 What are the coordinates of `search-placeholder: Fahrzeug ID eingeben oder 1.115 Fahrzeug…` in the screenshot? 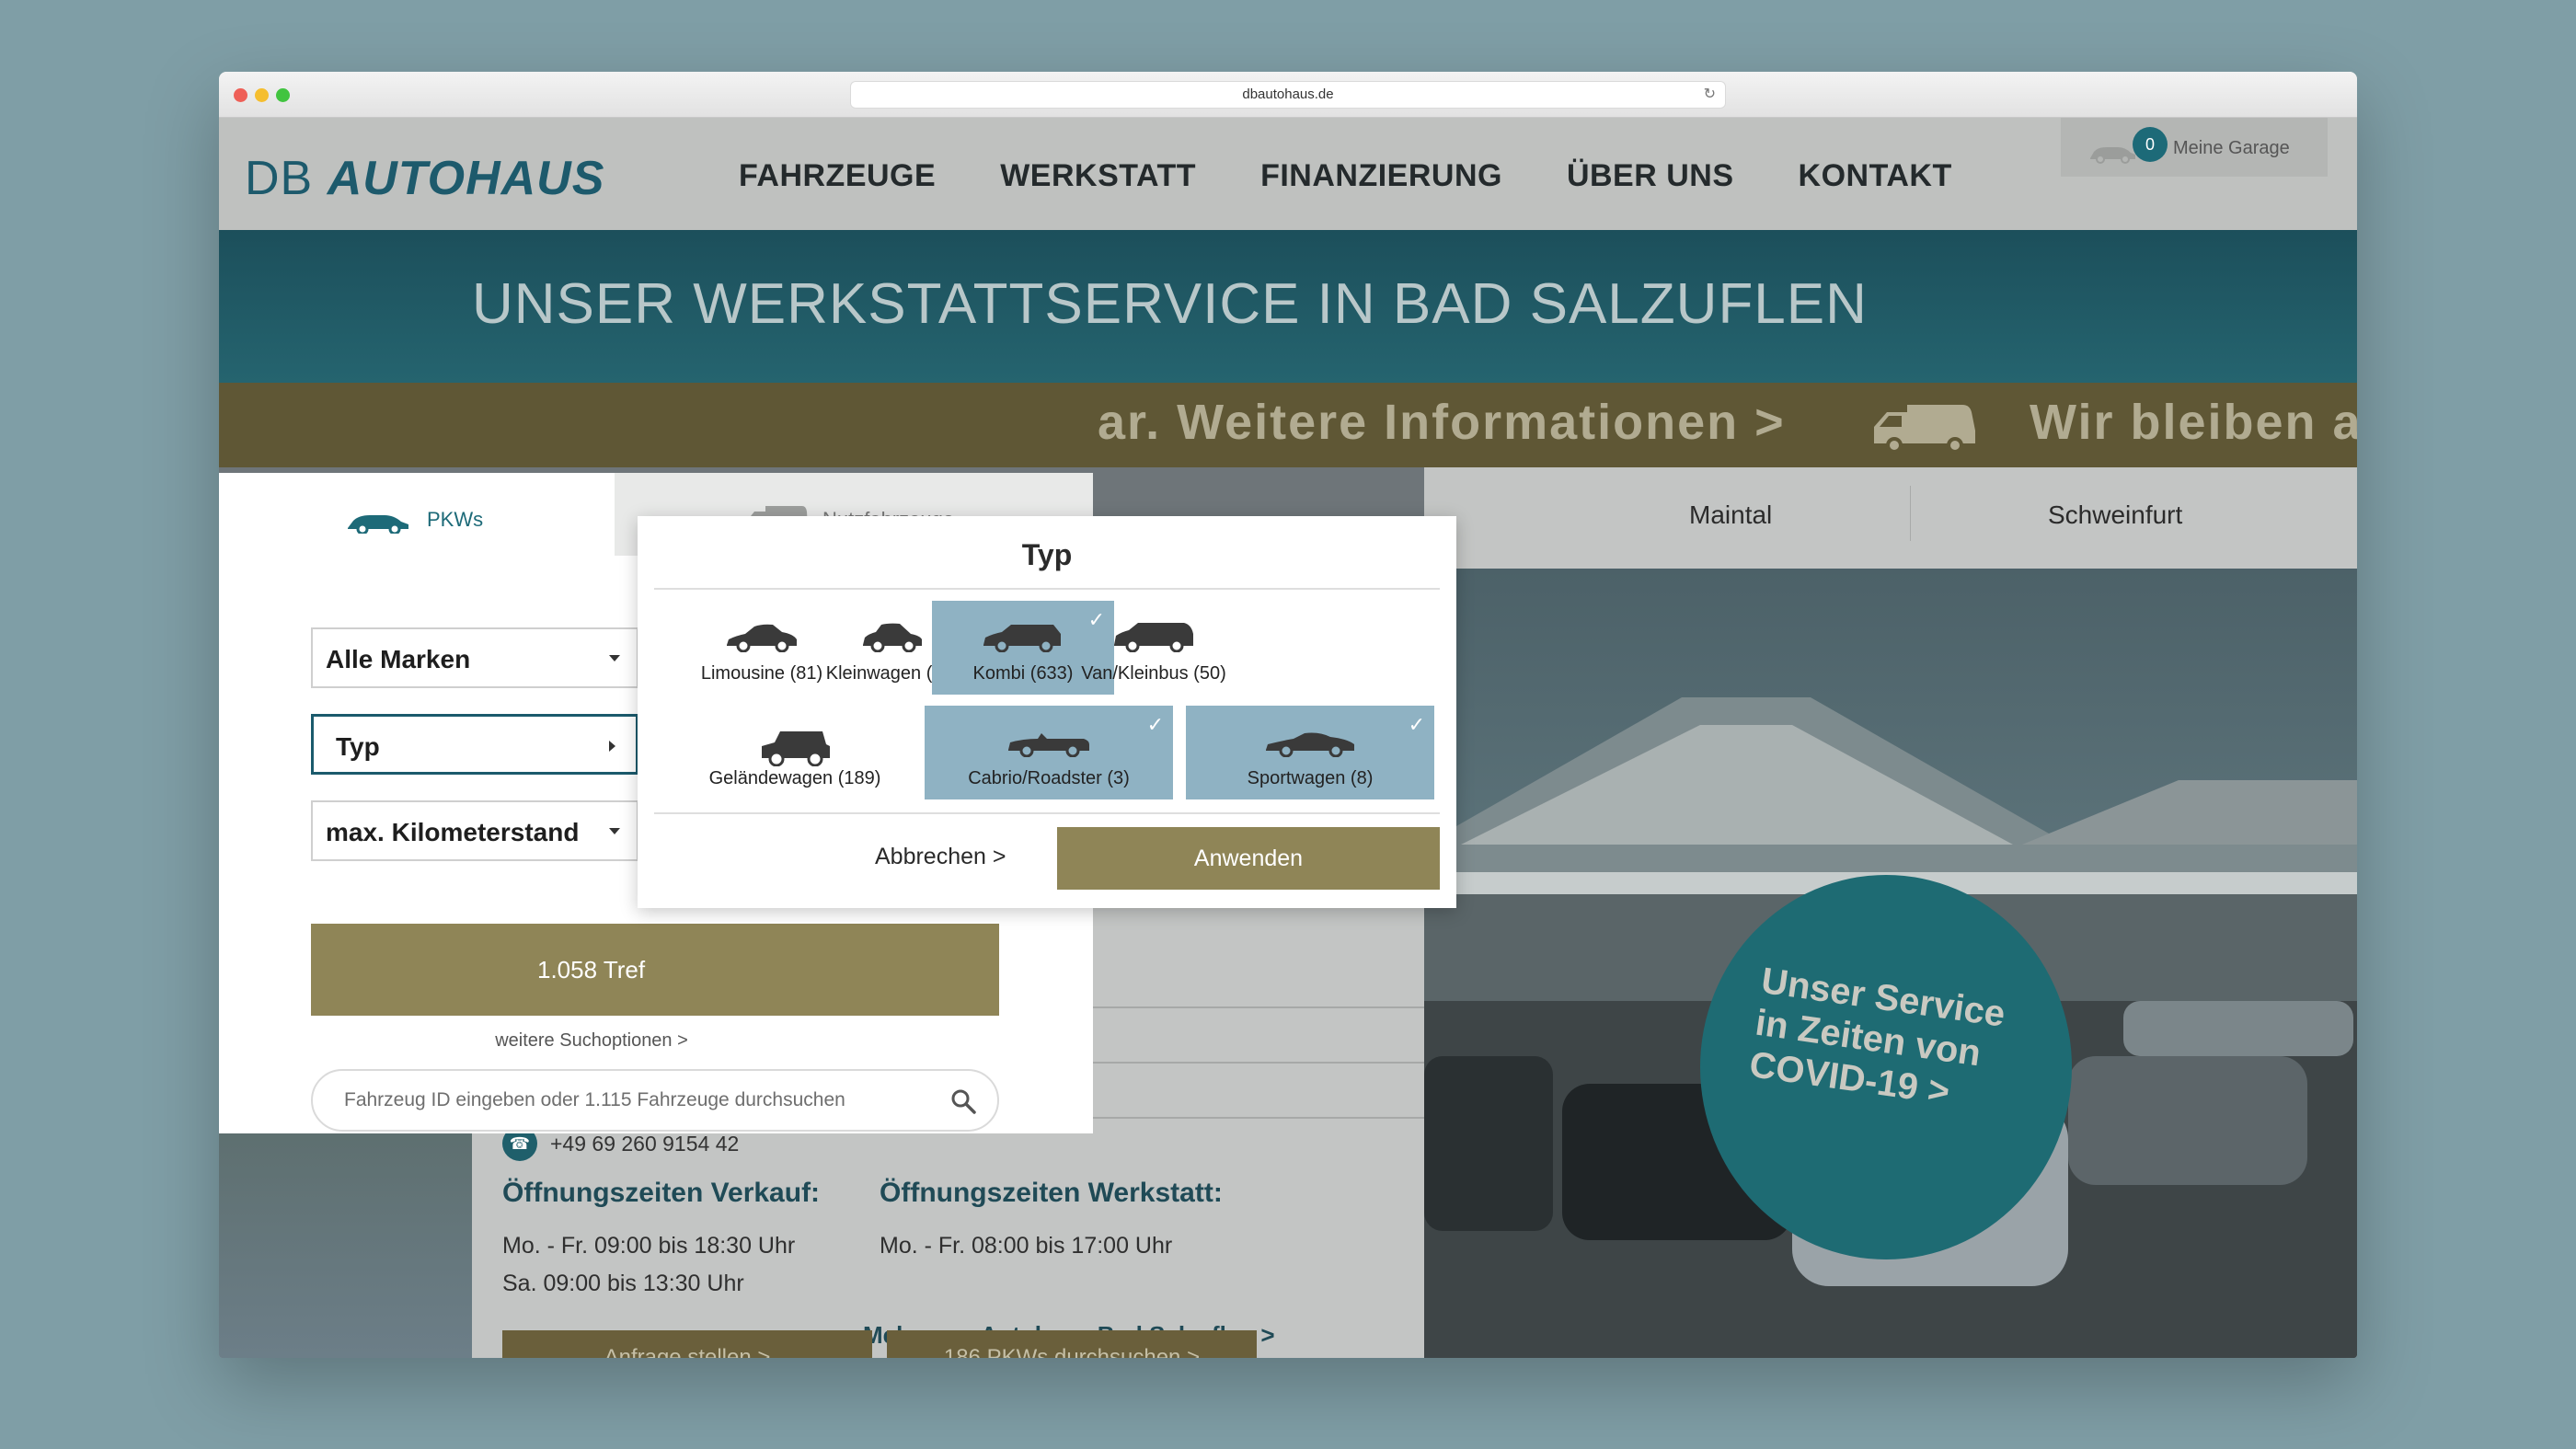 It's located at (594, 1099).